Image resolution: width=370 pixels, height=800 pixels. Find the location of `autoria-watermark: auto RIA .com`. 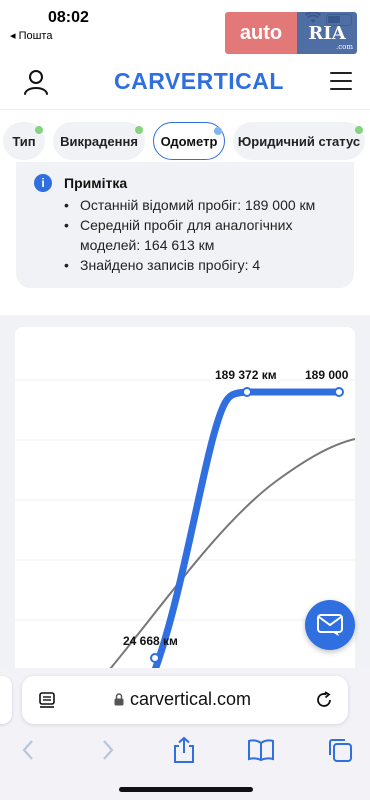

autoria-watermark: auto RIA .com is located at coordinates (291, 33).